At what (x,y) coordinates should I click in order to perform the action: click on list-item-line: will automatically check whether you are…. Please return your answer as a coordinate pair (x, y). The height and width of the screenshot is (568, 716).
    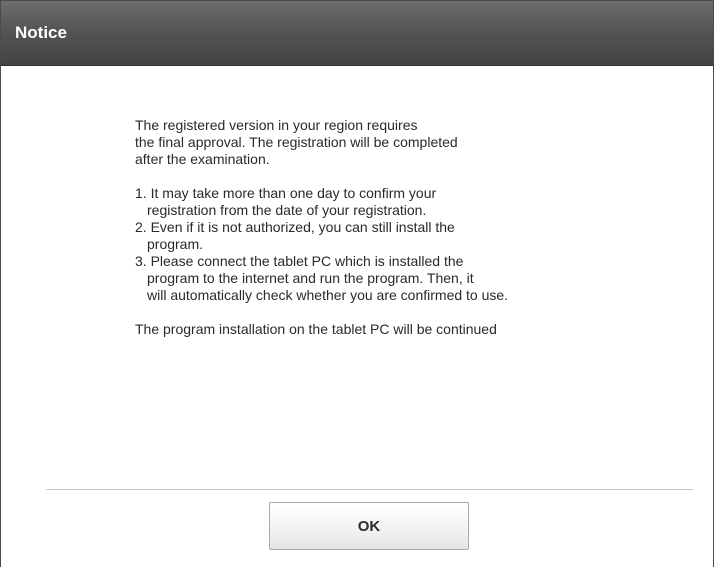
    Looking at the image, I should click on (328, 295).